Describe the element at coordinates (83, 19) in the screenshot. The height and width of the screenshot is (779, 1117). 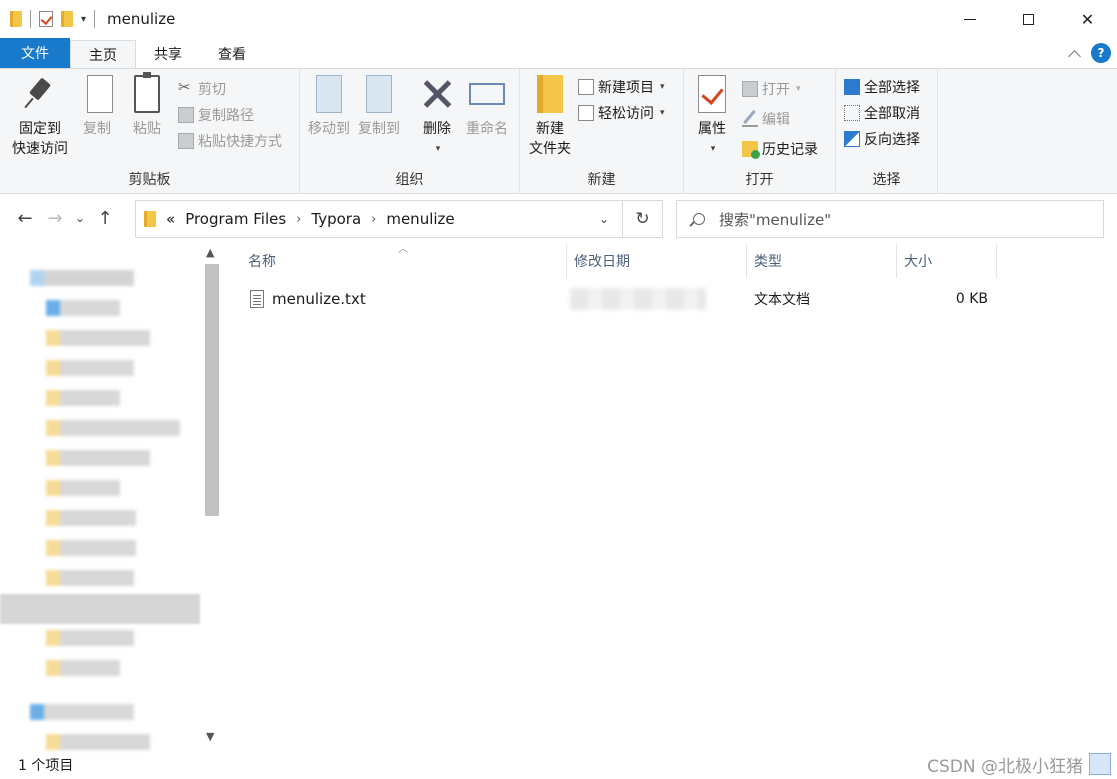
I see `customize-dropdown-icon: ▾` at that location.